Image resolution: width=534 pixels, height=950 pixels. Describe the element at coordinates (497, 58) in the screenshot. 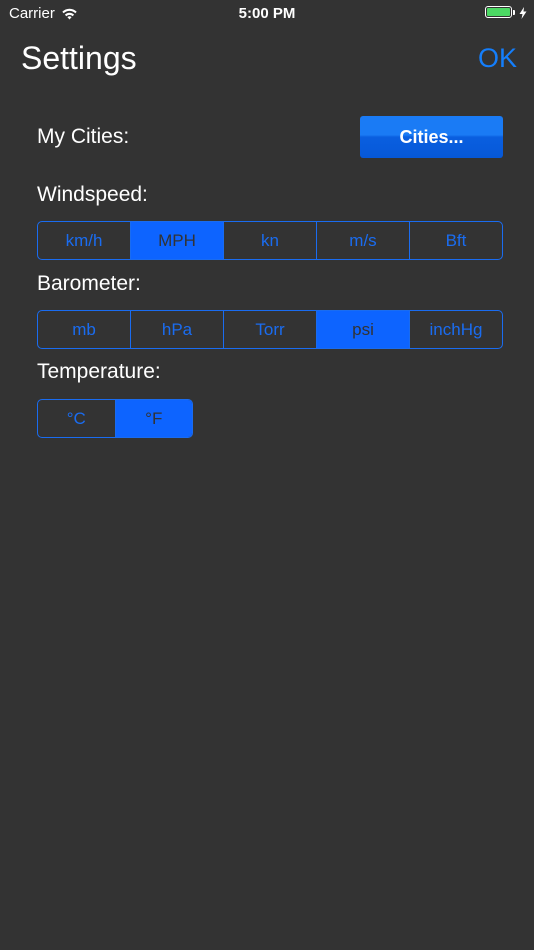

I see `ok-button: OK` at that location.